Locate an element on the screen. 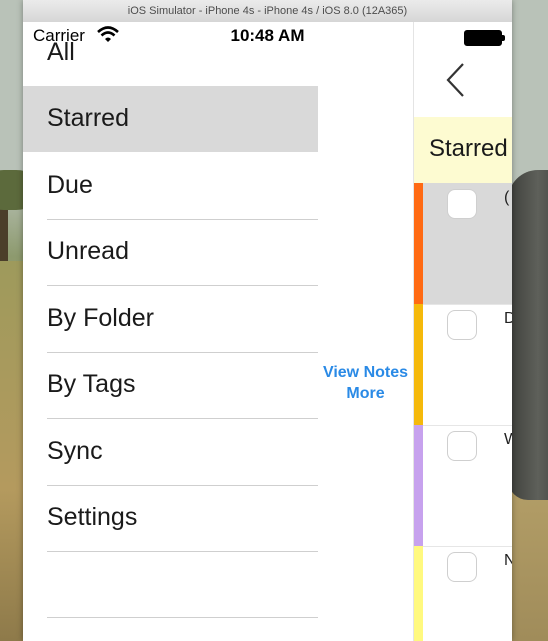  menu-item-label: By Tags is located at coordinates (91, 384).